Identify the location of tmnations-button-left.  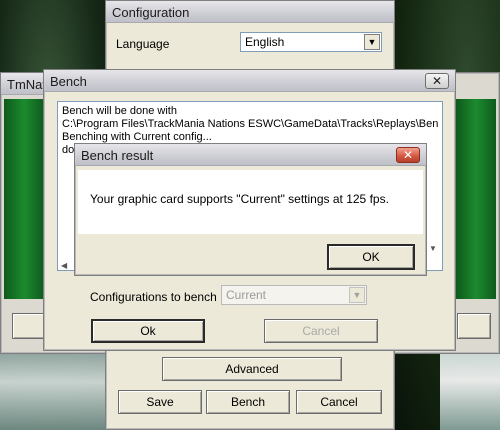
(29, 326).